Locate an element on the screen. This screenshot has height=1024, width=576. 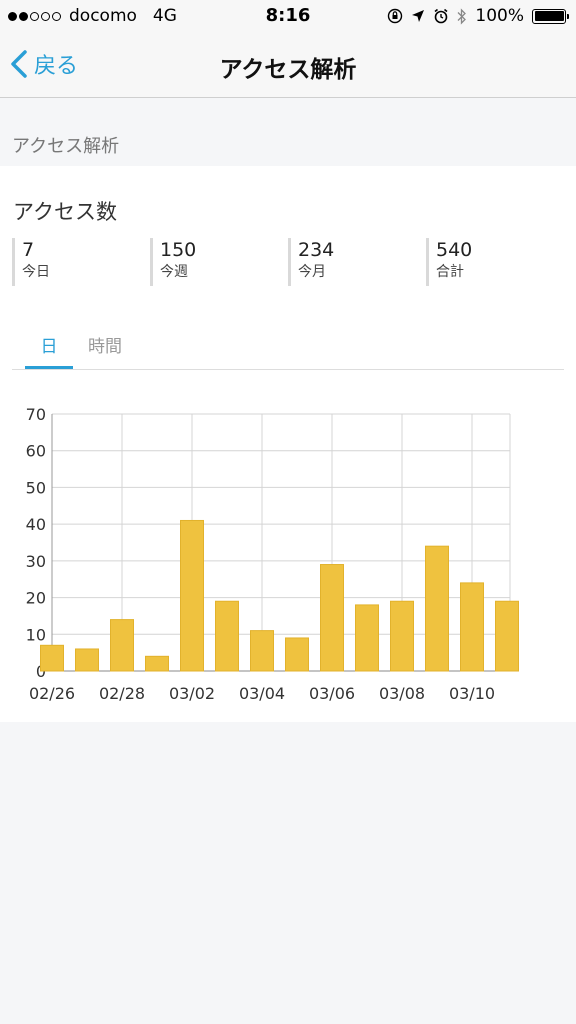
x-tick-label: 03/06 is located at coordinates (332, 693).